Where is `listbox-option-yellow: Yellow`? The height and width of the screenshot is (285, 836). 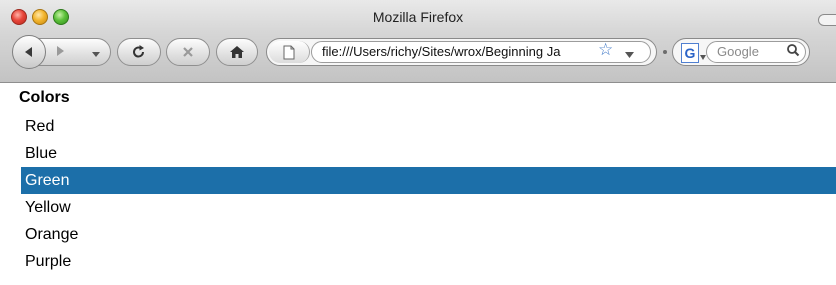
listbox-option-yellow: Yellow is located at coordinates (428, 207).